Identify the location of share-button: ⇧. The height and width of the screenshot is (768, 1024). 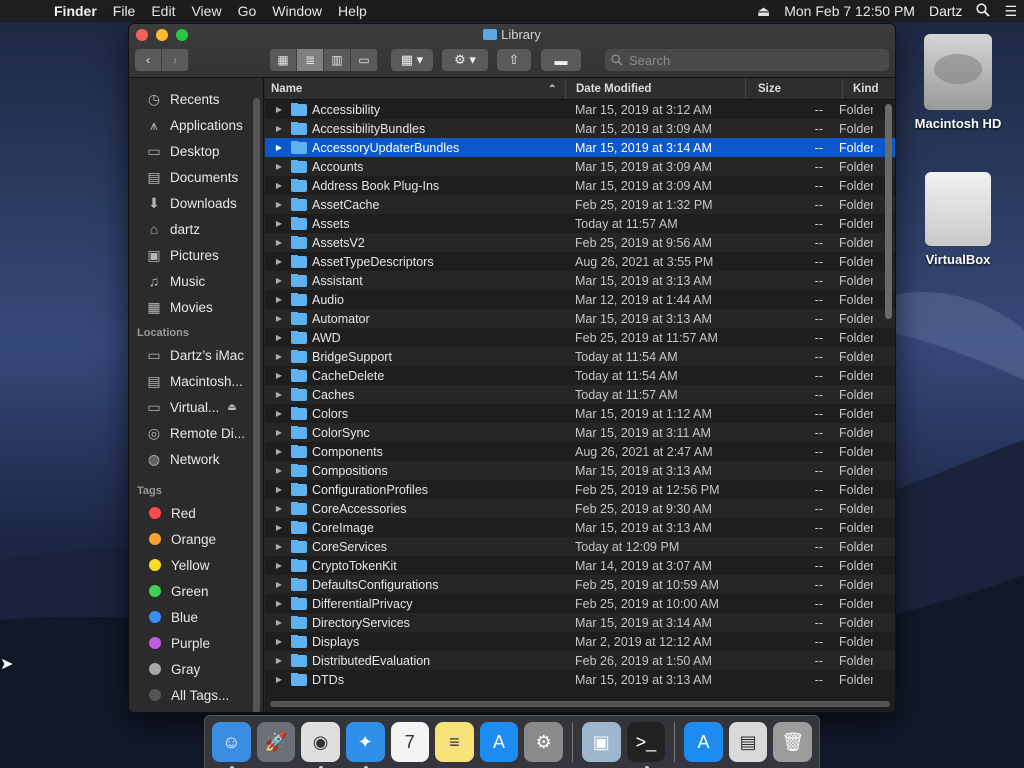
(514, 60).